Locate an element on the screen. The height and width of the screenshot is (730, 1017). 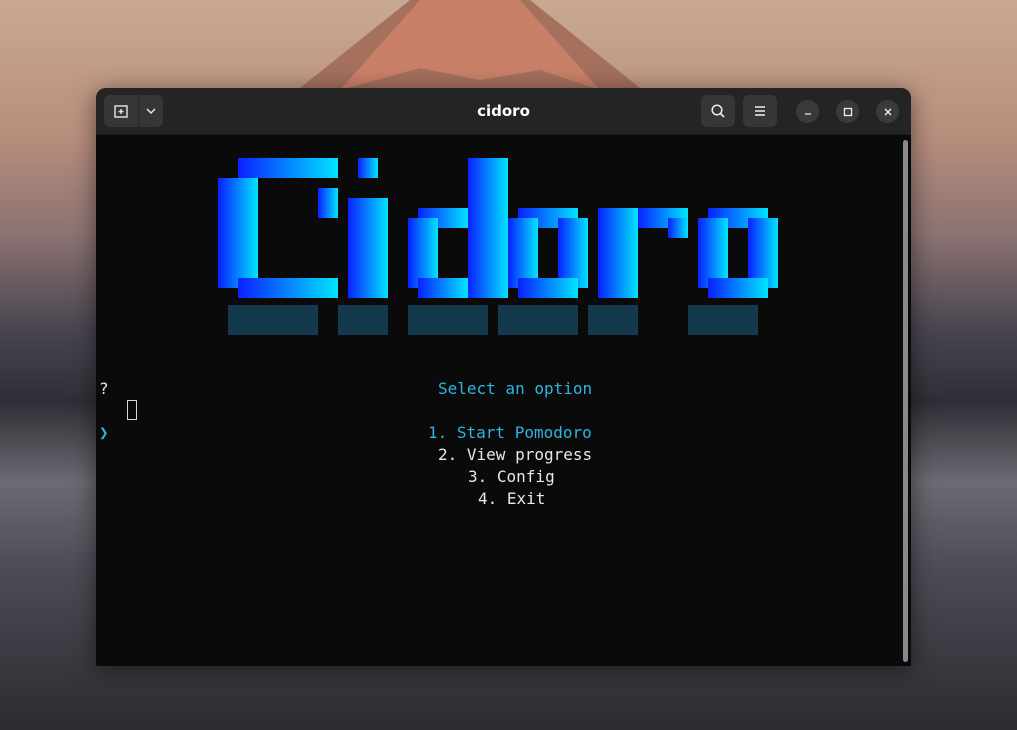
menu-option-config: 3. Config is located at coordinates (511, 477).